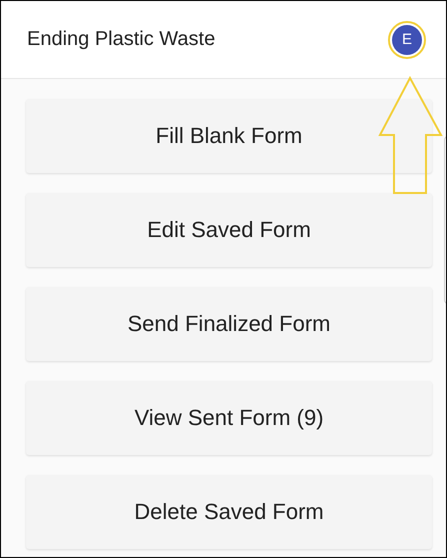 The image size is (447, 558). Describe the element at coordinates (229, 136) in the screenshot. I see `menu-button: Fill Blank Form` at that location.